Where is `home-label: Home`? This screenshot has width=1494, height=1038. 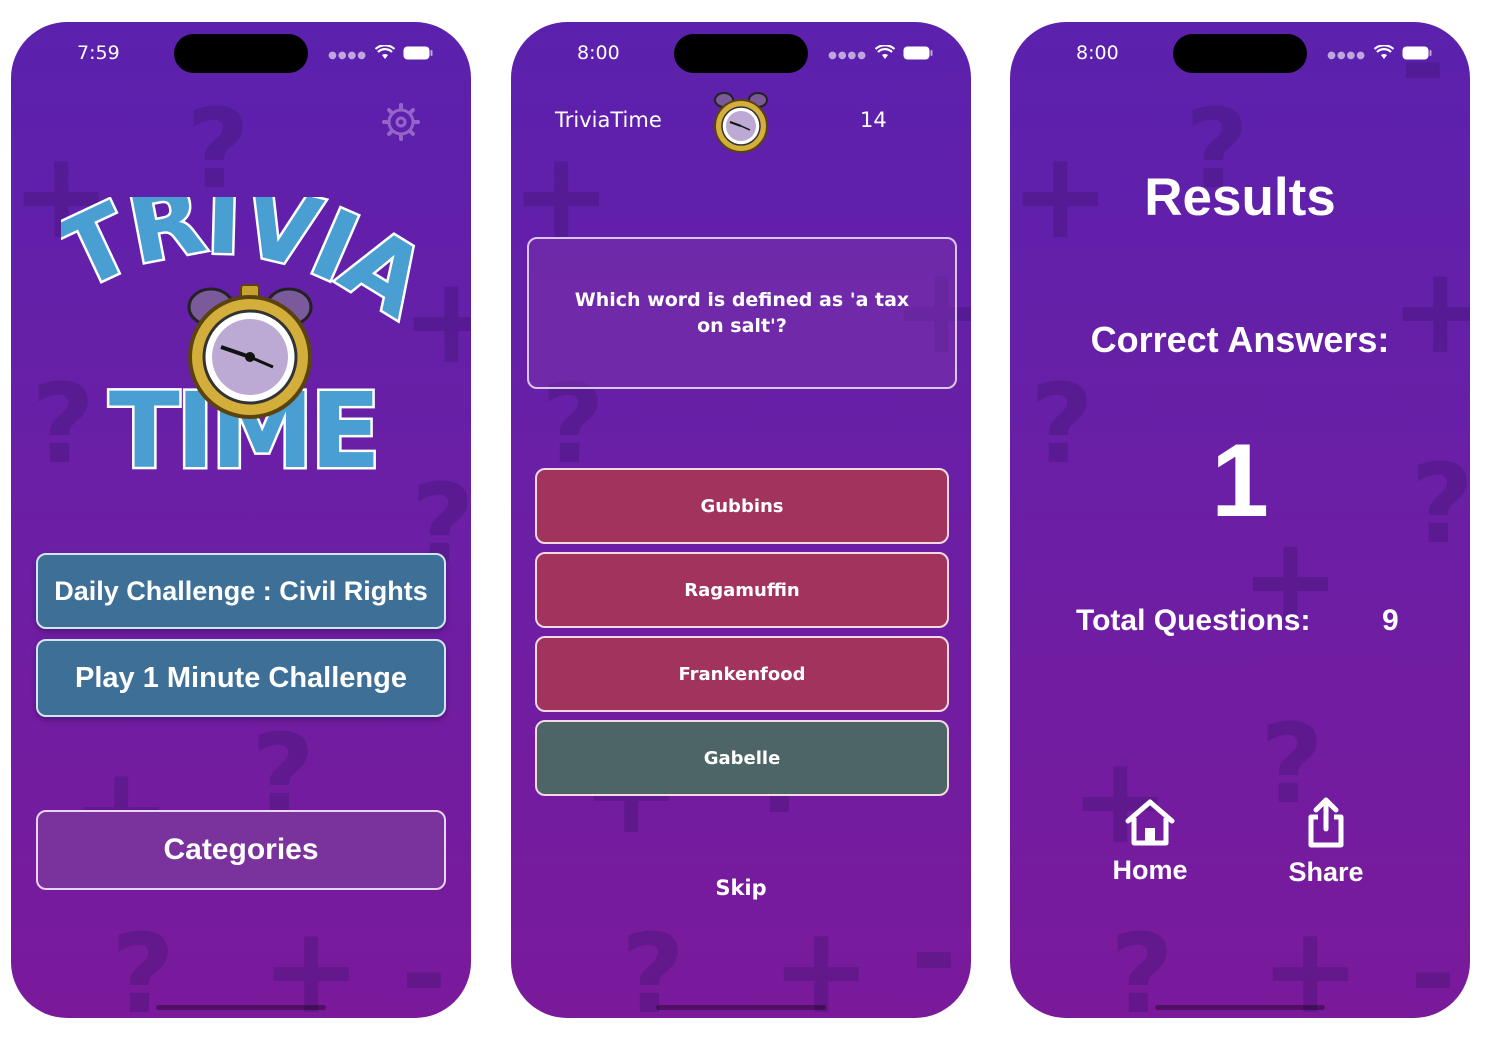 home-label: Home is located at coordinates (1150, 870).